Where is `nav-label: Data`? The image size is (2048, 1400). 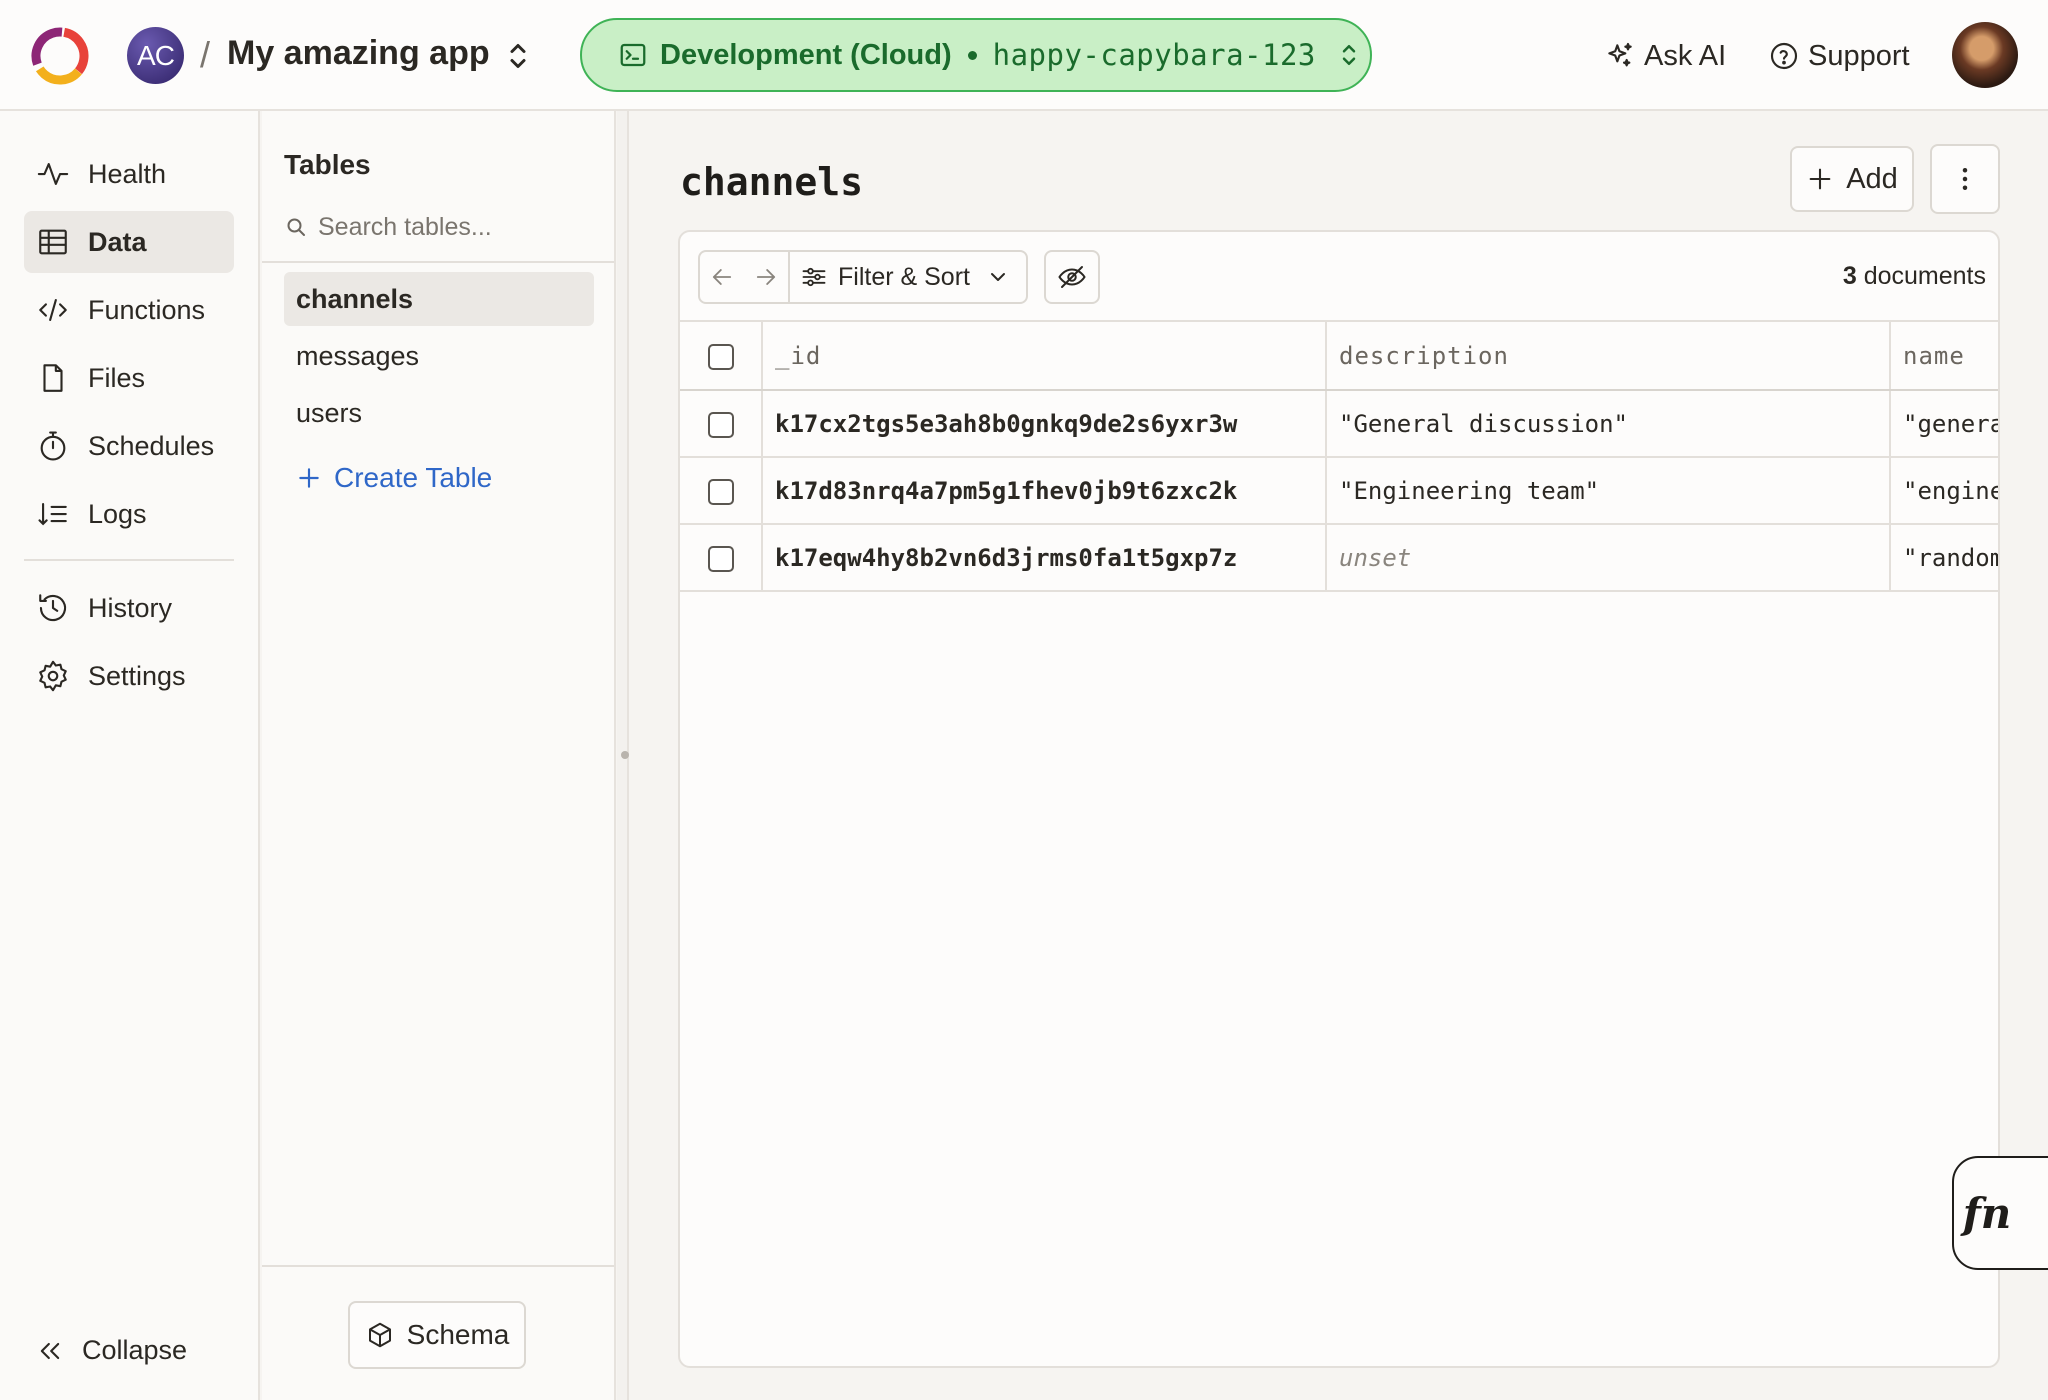
nav-label: Data is located at coordinates (117, 241).